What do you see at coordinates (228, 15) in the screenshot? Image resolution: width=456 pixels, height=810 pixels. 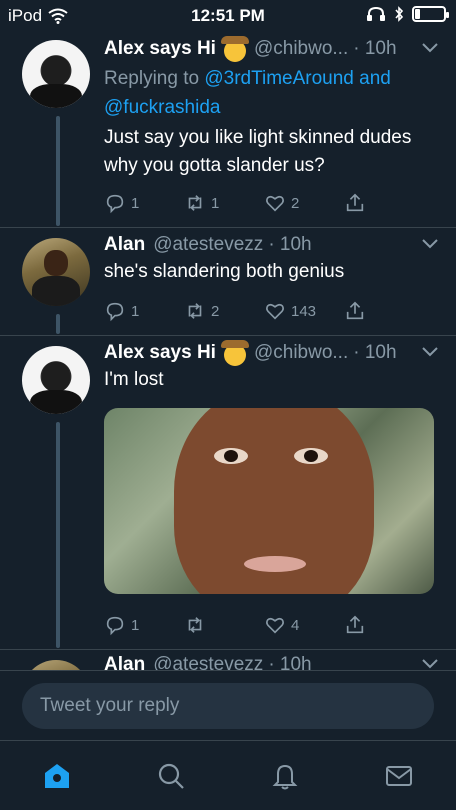 I see `status-bar: iPod 12:51 PM` at bounding box center [228, 15].